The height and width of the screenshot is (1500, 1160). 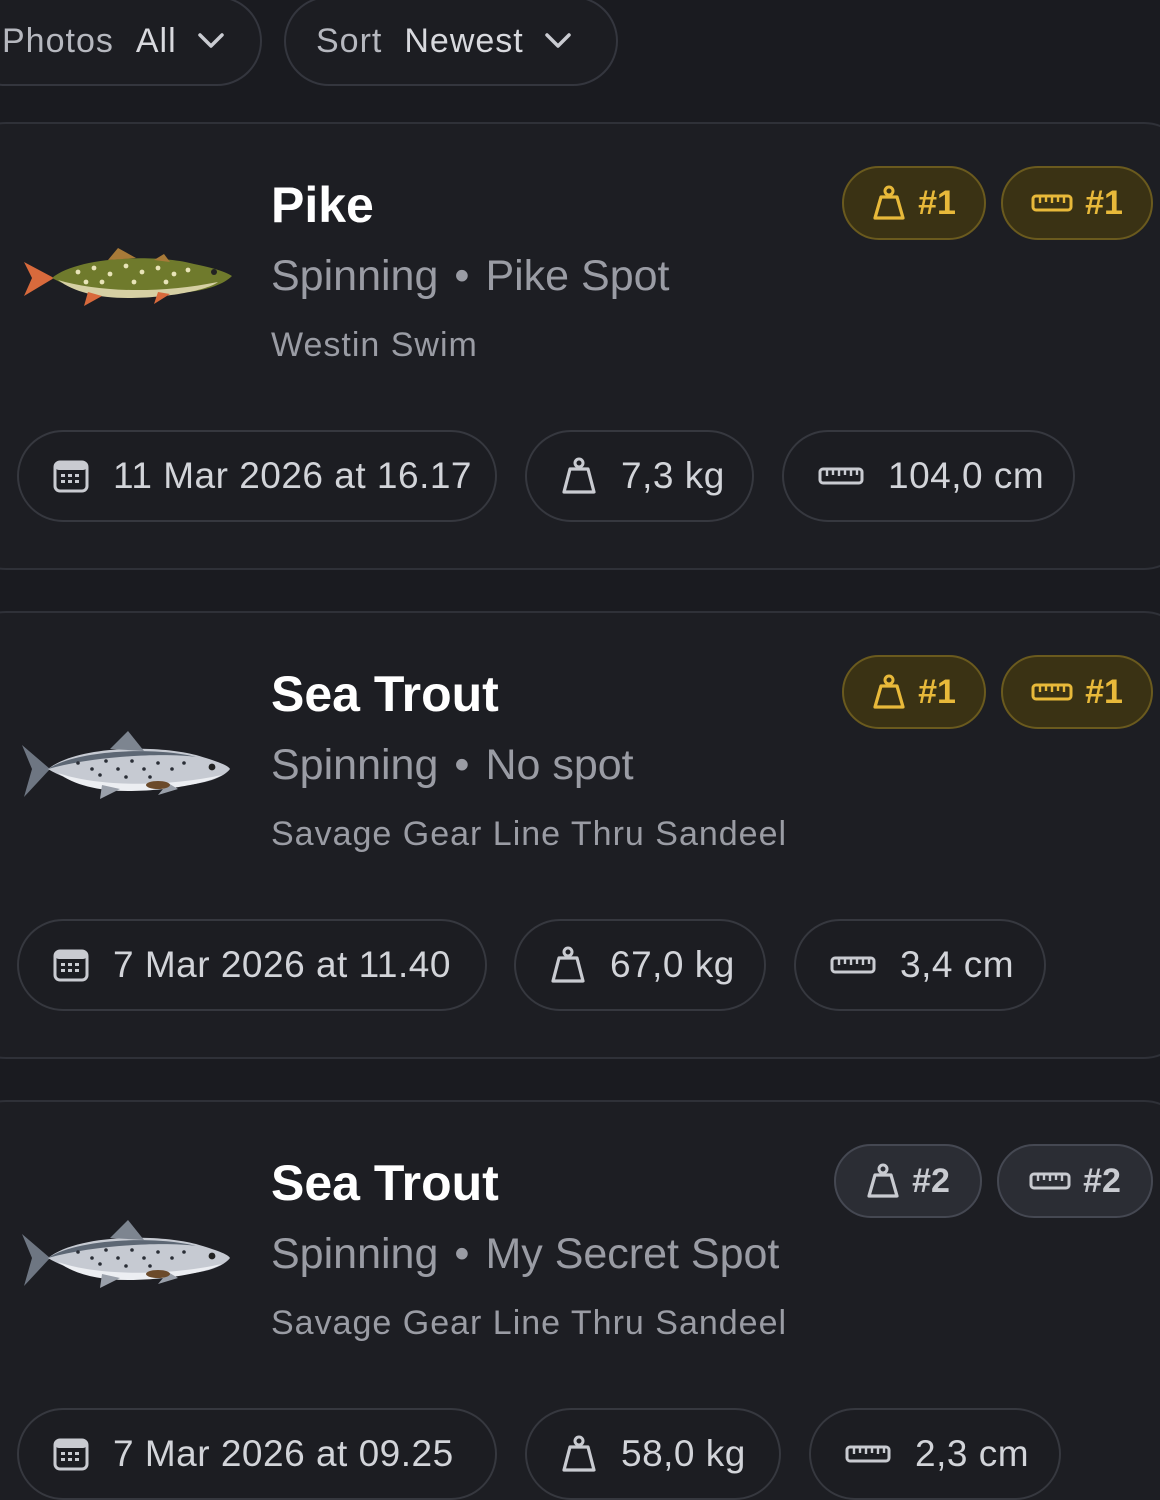 I want to click on catch-spot: Pike Spot, so click(x=577, y=276).